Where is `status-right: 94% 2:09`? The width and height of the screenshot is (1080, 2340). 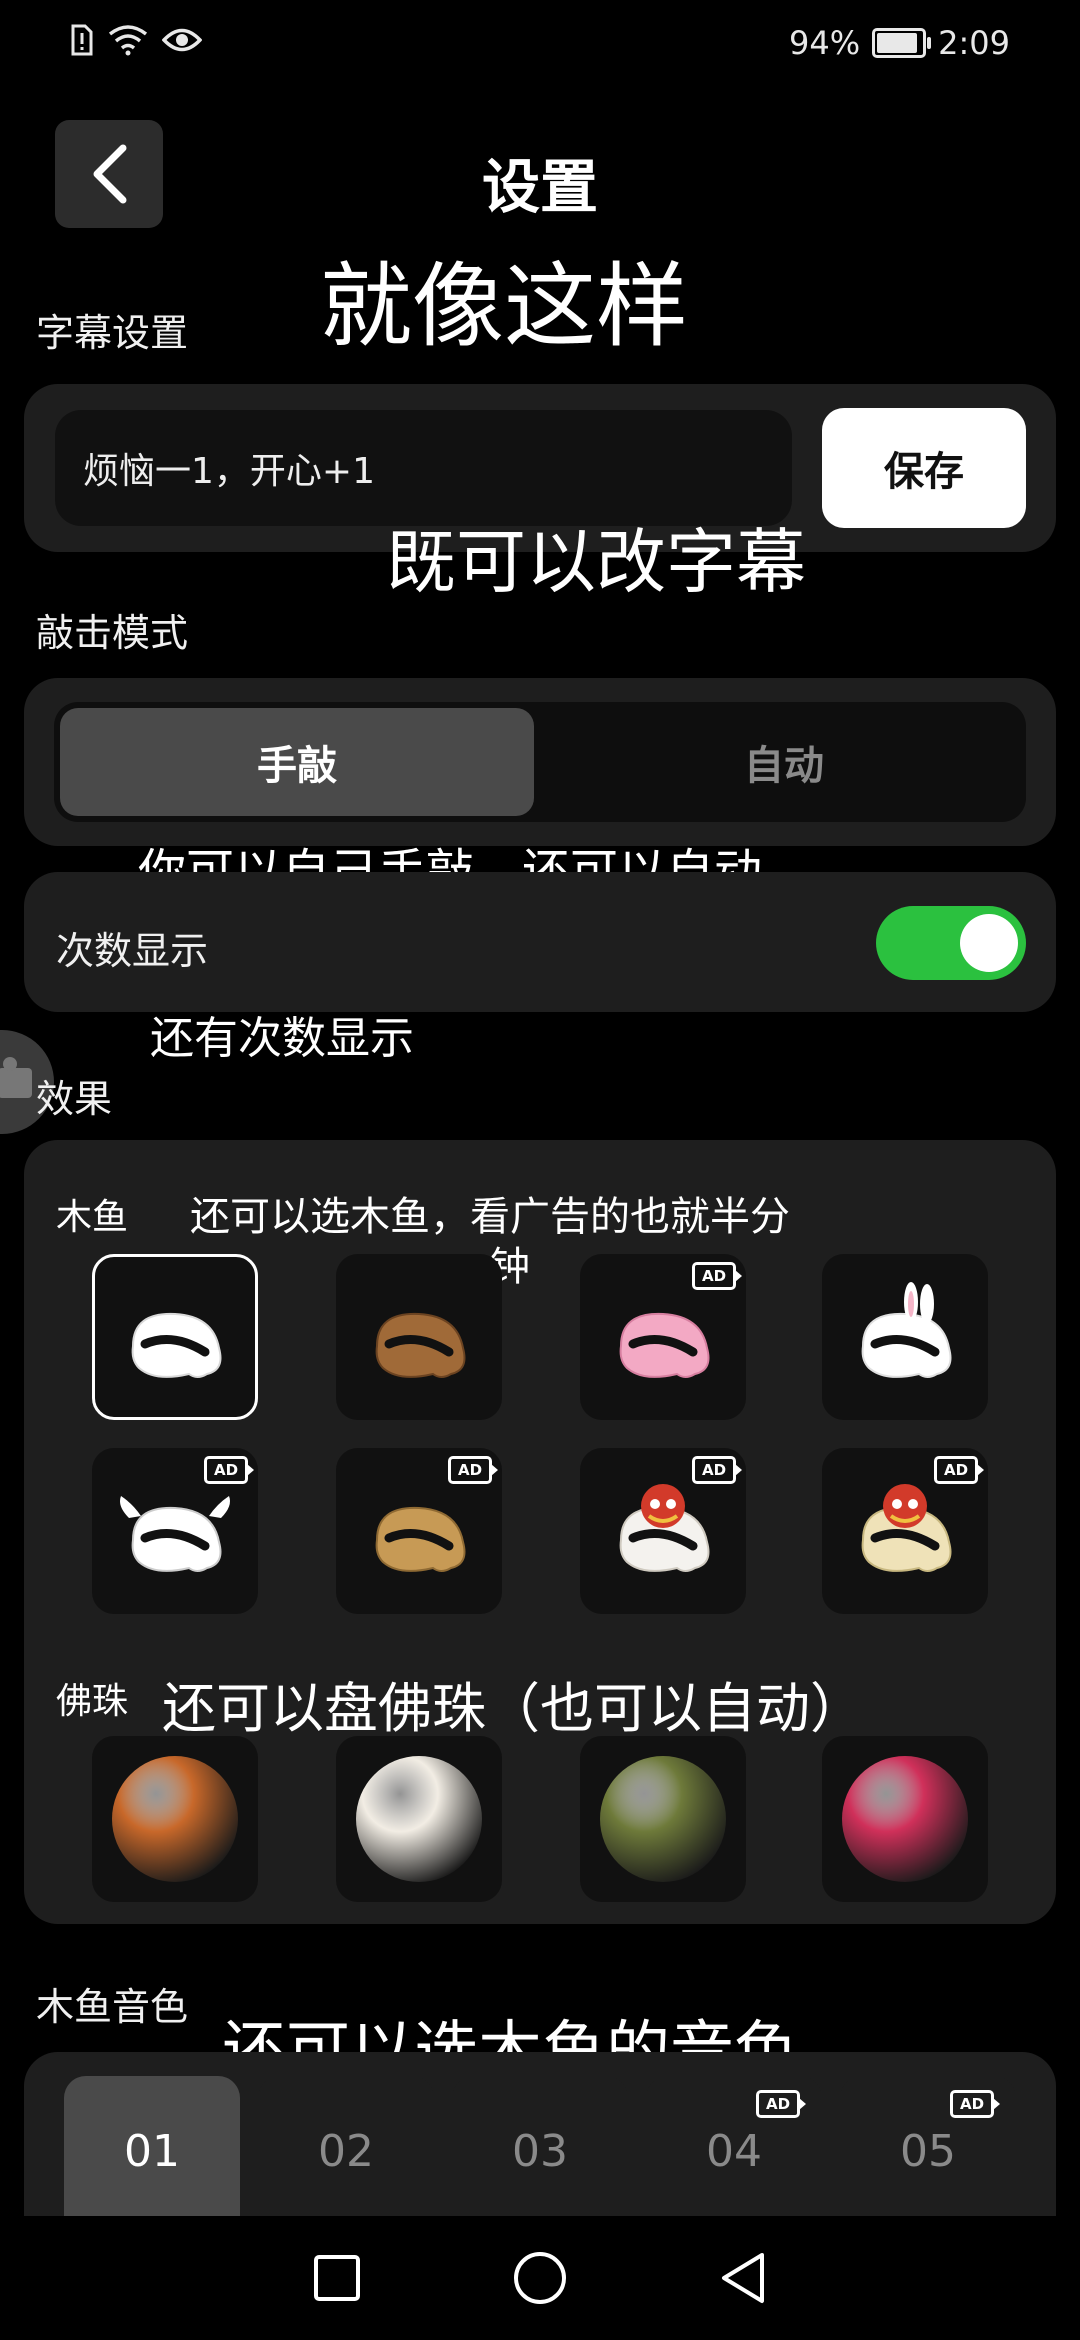 status-right: 94% 2:09 is located at coordinates (899, 43).